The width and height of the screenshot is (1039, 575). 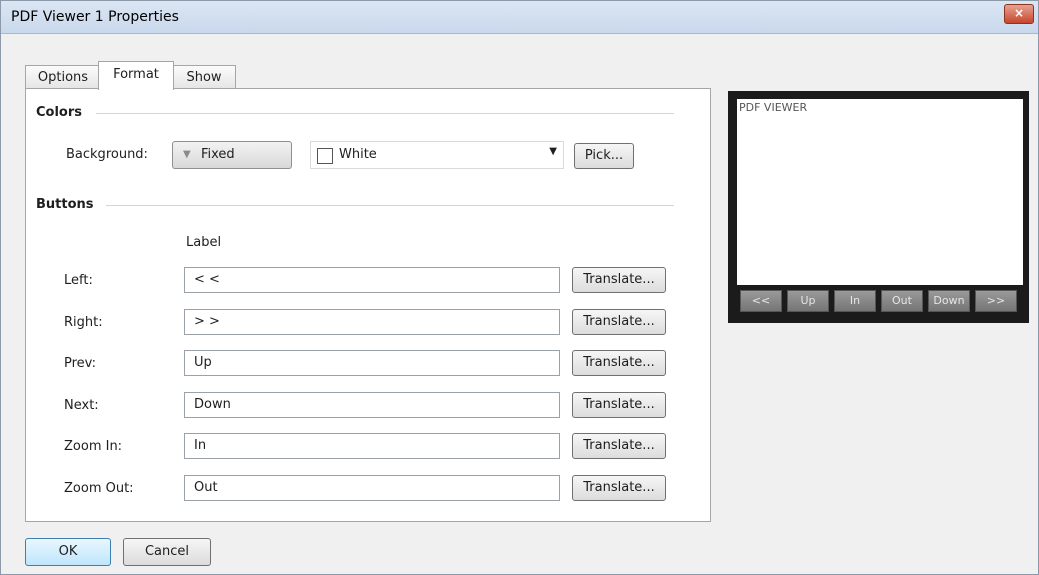 I want to click on window-title: PDF Viewer 1 Properties, so click(x=95, y=17).